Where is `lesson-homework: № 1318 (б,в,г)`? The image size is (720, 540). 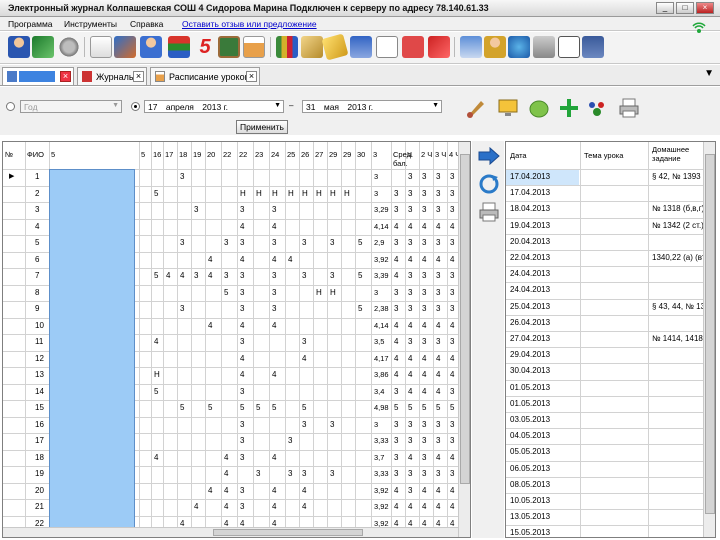
lesson-homework: № 1318 (б,в,г) is located at coordinates (678, 209).